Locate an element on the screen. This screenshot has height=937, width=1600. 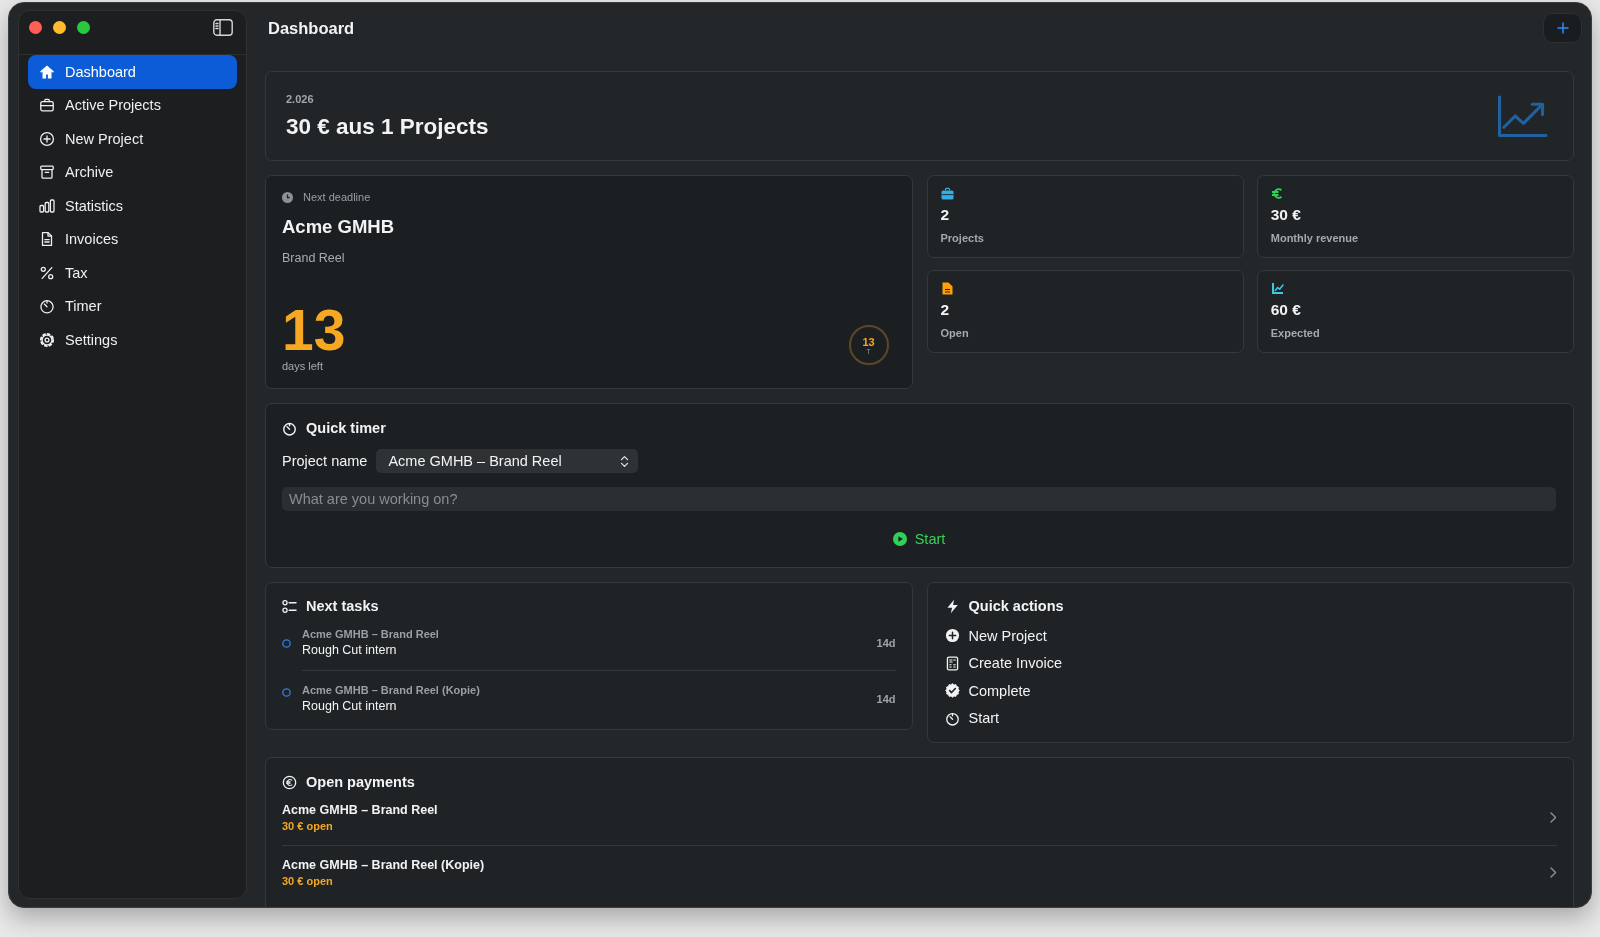
stat-label: Projects is located at coordinates (962, 238).